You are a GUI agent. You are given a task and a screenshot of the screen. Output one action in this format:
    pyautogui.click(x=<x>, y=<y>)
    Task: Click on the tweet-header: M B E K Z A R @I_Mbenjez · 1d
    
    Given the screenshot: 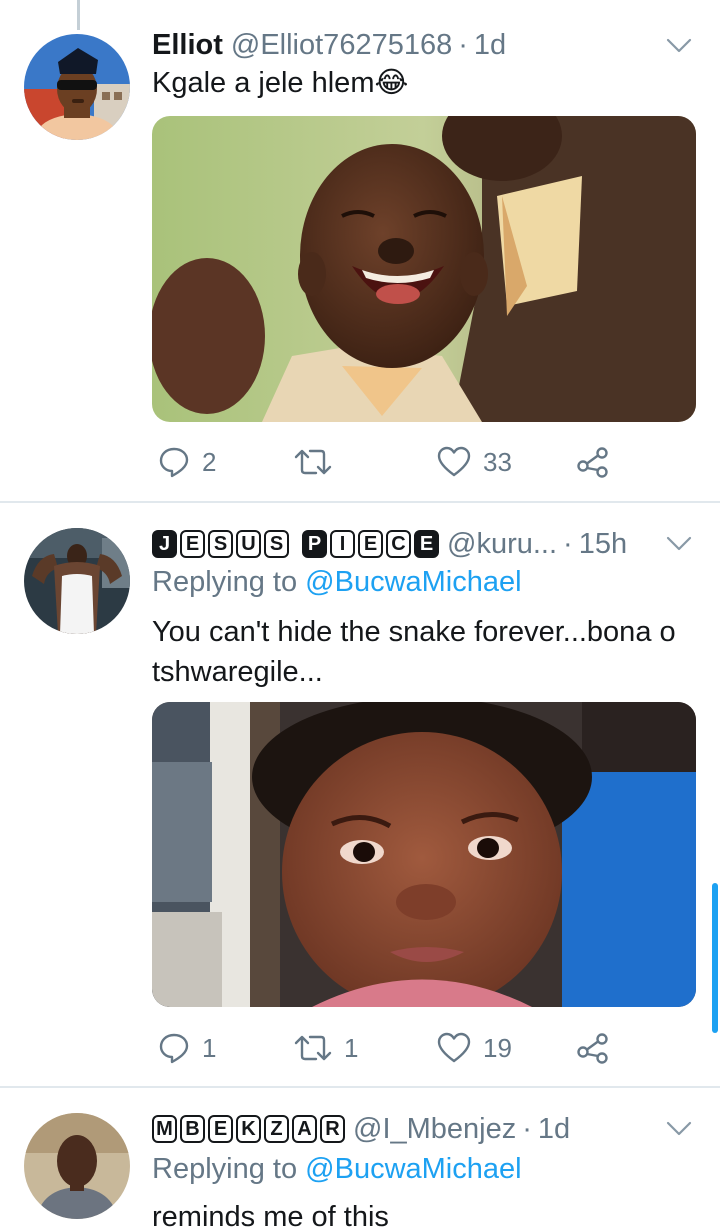 What is the action you would take?
    pyautogui.click(x=361, y=1129)
    